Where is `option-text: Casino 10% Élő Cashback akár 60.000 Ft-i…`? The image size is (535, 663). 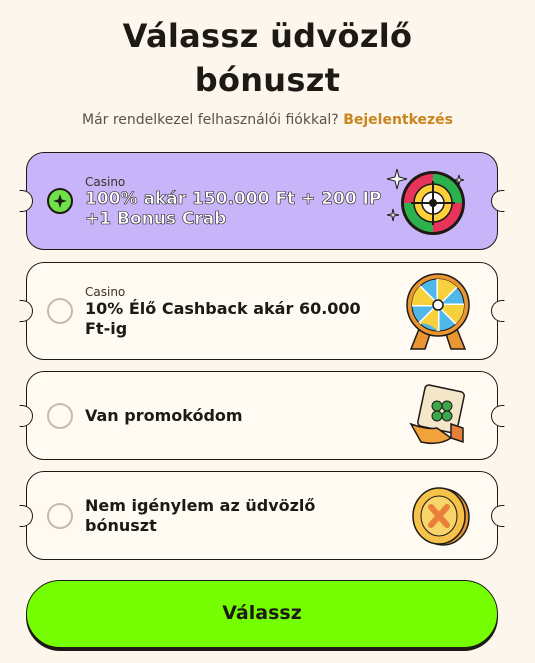
option-text: Casino 10% Élő Cashback akár 60.000 Ft-i… is located at coordinates (245, 312).